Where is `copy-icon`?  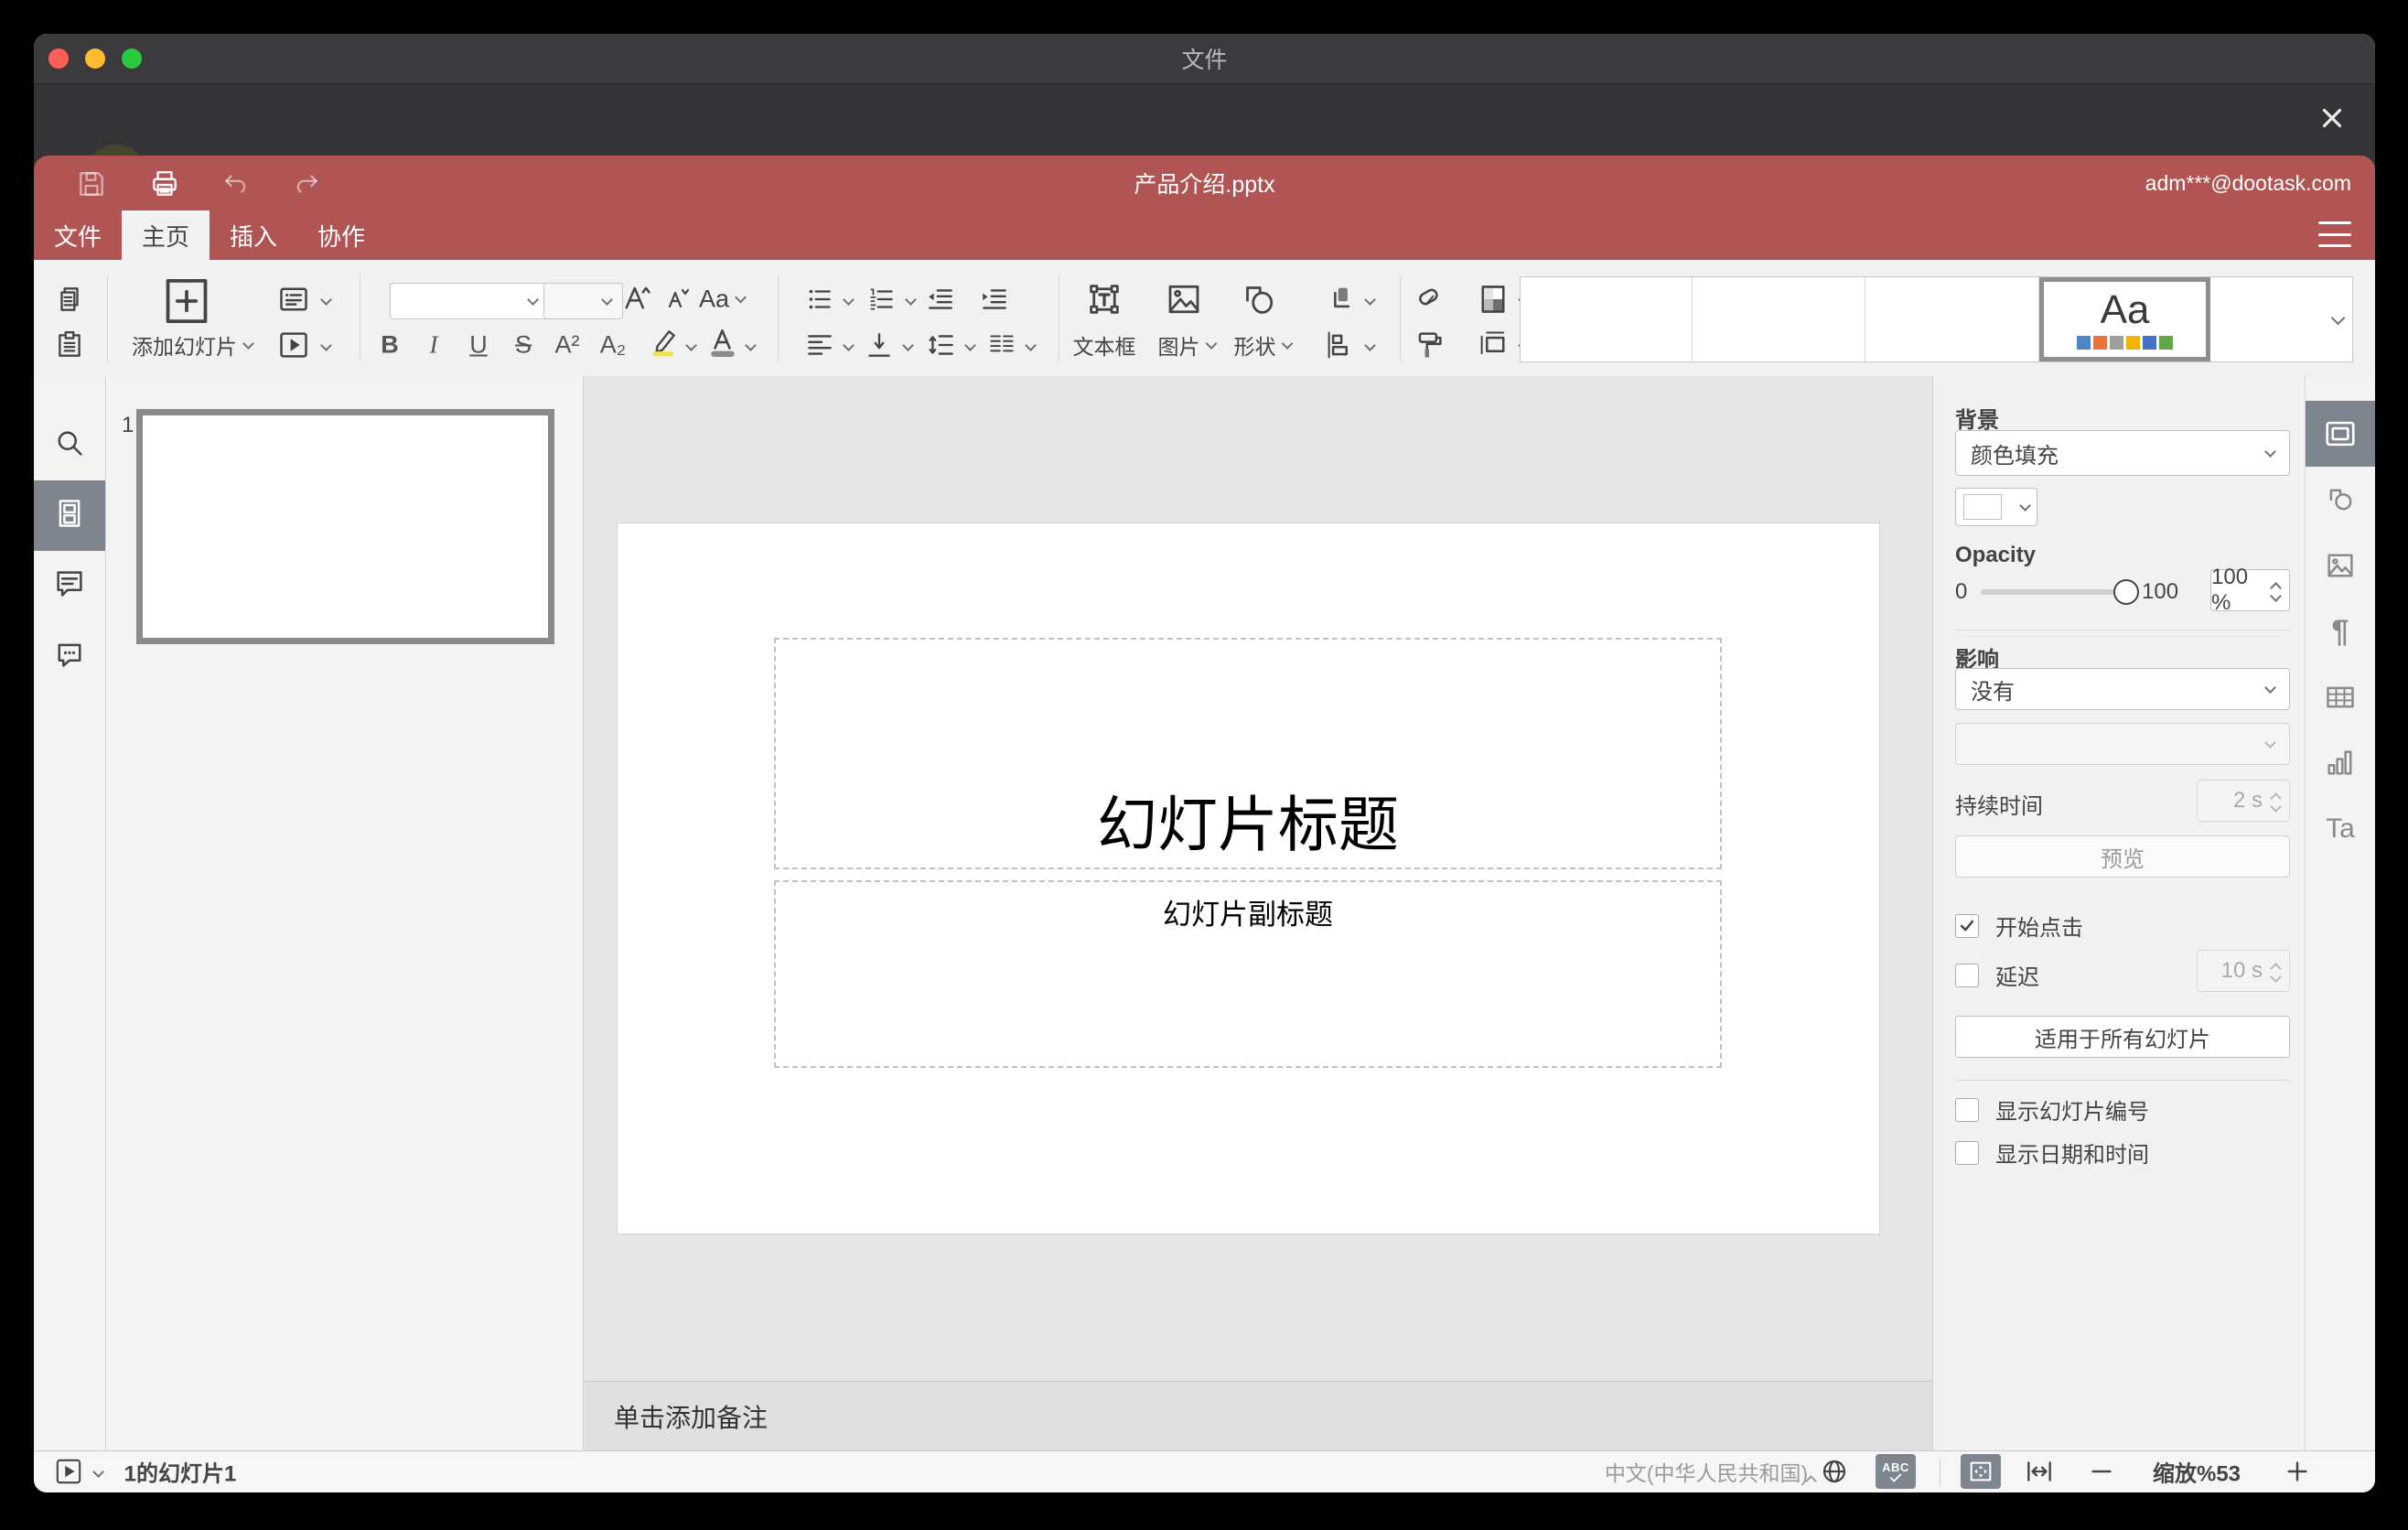 copy-icon is located at coordinates (69, 299).